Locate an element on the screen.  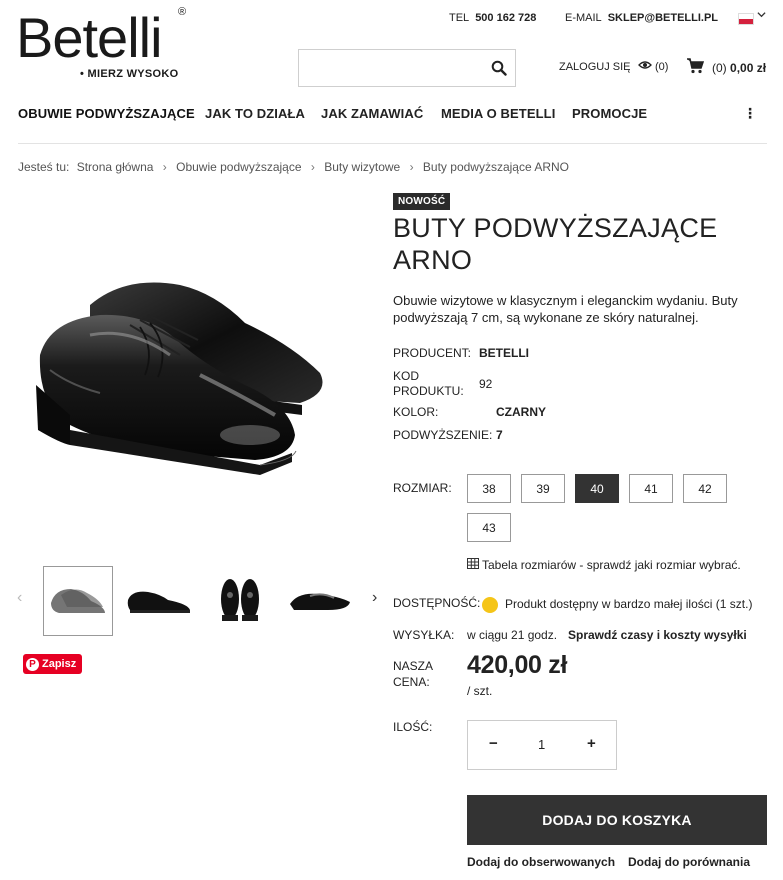
producer-label: PRODUCENT: is located at coordinates (432, 353).